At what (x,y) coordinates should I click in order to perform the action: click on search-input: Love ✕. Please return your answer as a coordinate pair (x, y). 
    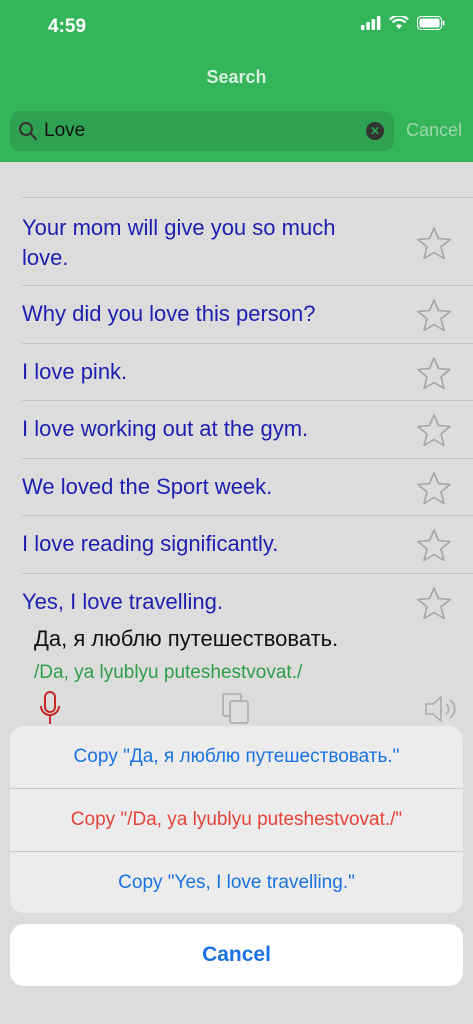
    Looking at the image, I should click on (202, 131).